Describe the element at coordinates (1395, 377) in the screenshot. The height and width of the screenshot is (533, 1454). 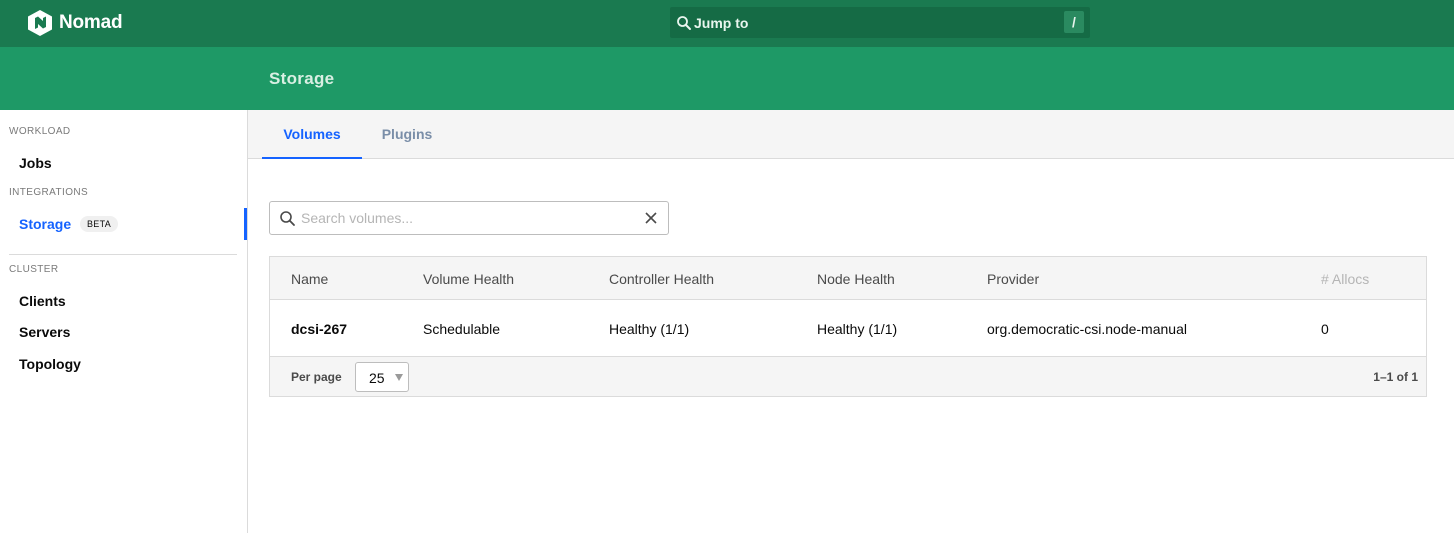
I see `pagination-summary: 1–1 of 1` at that location.